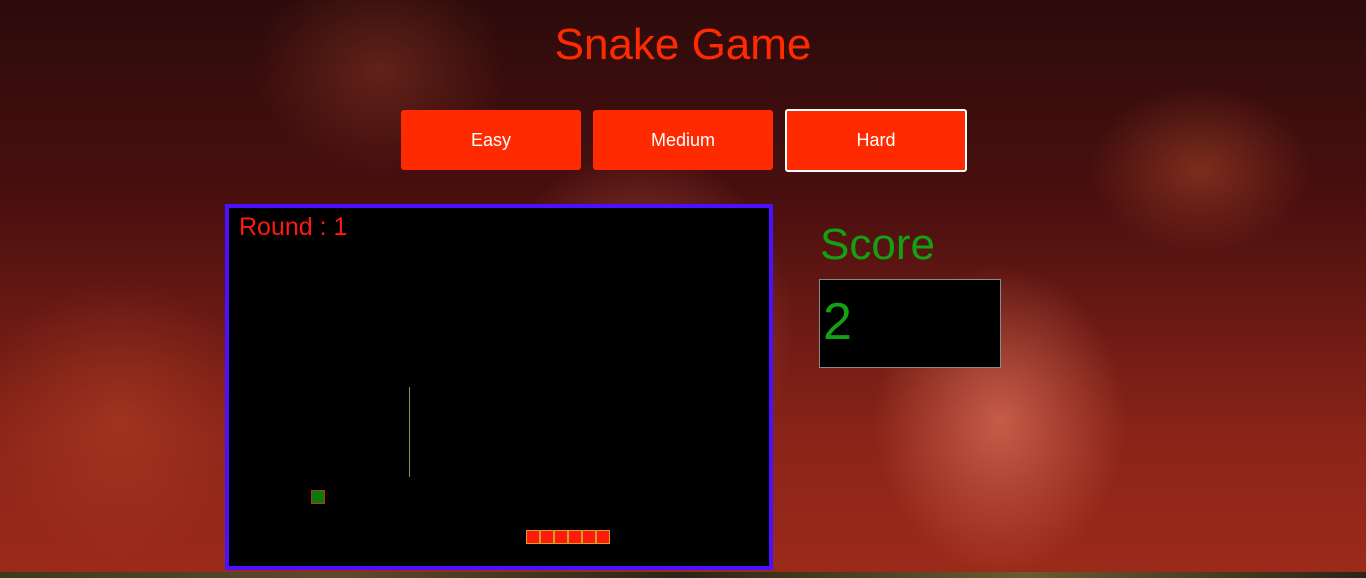 The width and height of the screenshot is (1366, 578). I want to click on hard-button: Hard, so click(876, 140).